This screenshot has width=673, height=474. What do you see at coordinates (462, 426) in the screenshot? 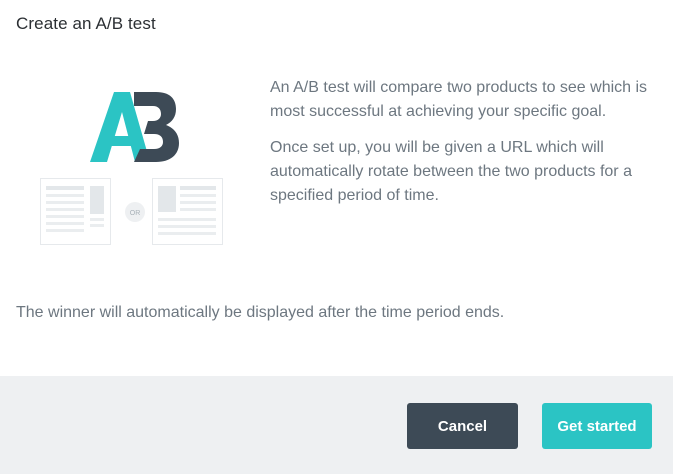
I see `cancel-button: Cancel` at bounding box center [462, 426].